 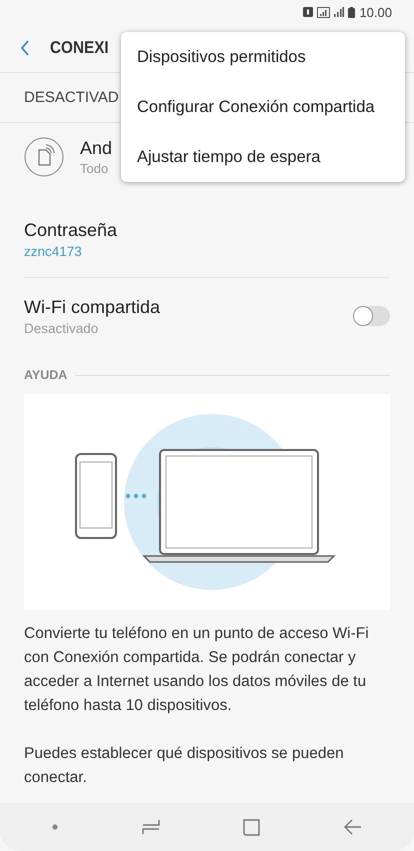 What do you see at coordinates (375, 12) in the screenshot?
I see `clock-time: 10.00` at bounding box center [375, 12].